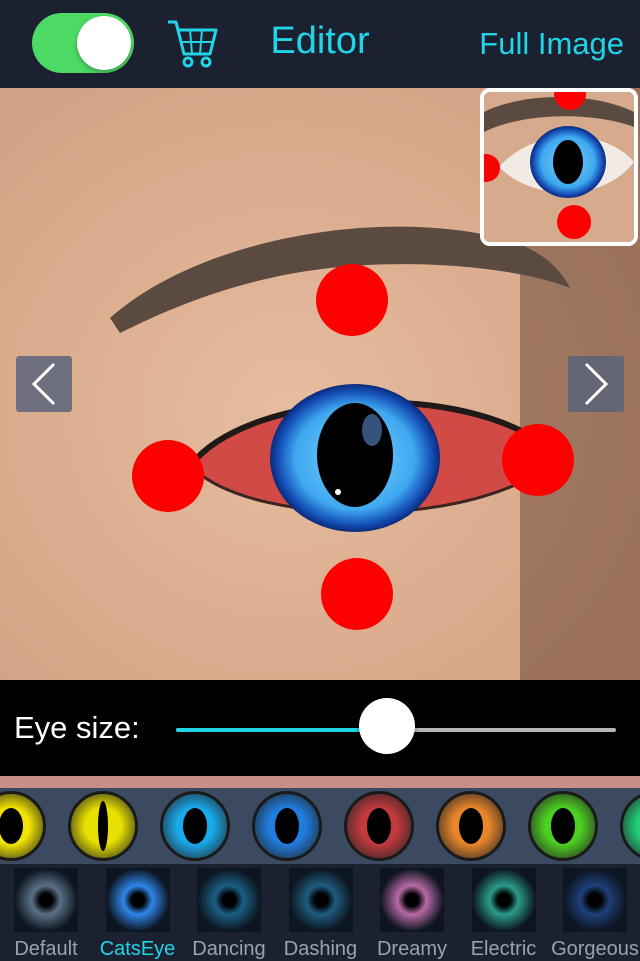  I want to click on next-eye-button, so click(596, 384).